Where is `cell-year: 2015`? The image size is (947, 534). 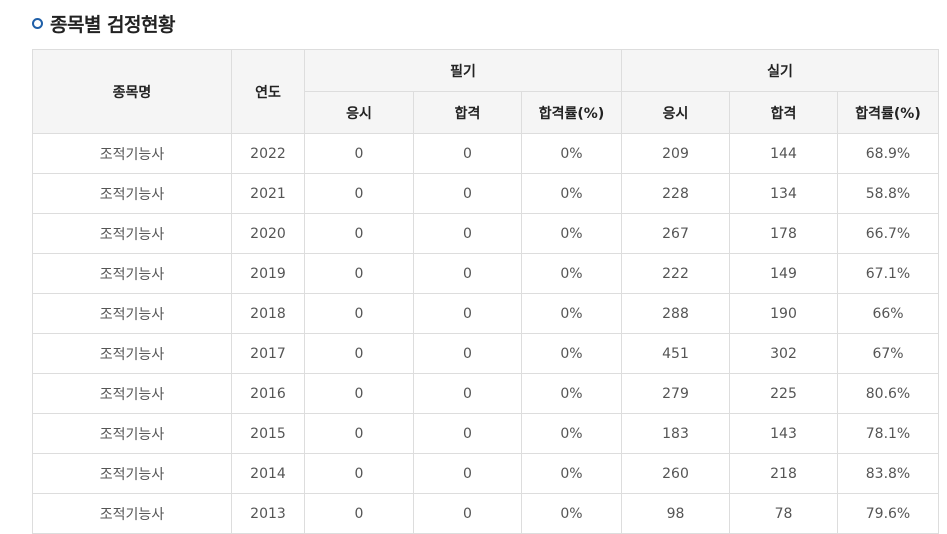 cell-year: 2015 is located at coordinates (268, 433).